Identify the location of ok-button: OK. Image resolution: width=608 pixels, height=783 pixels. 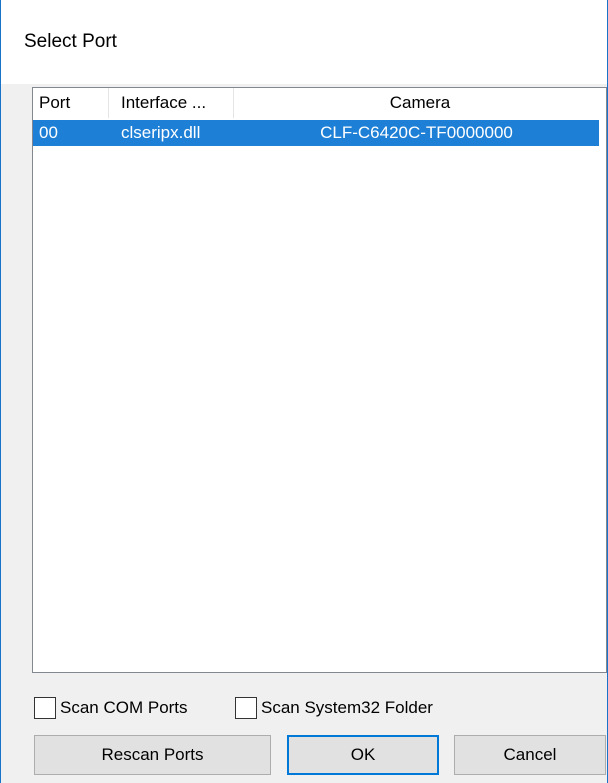
(363, 755).